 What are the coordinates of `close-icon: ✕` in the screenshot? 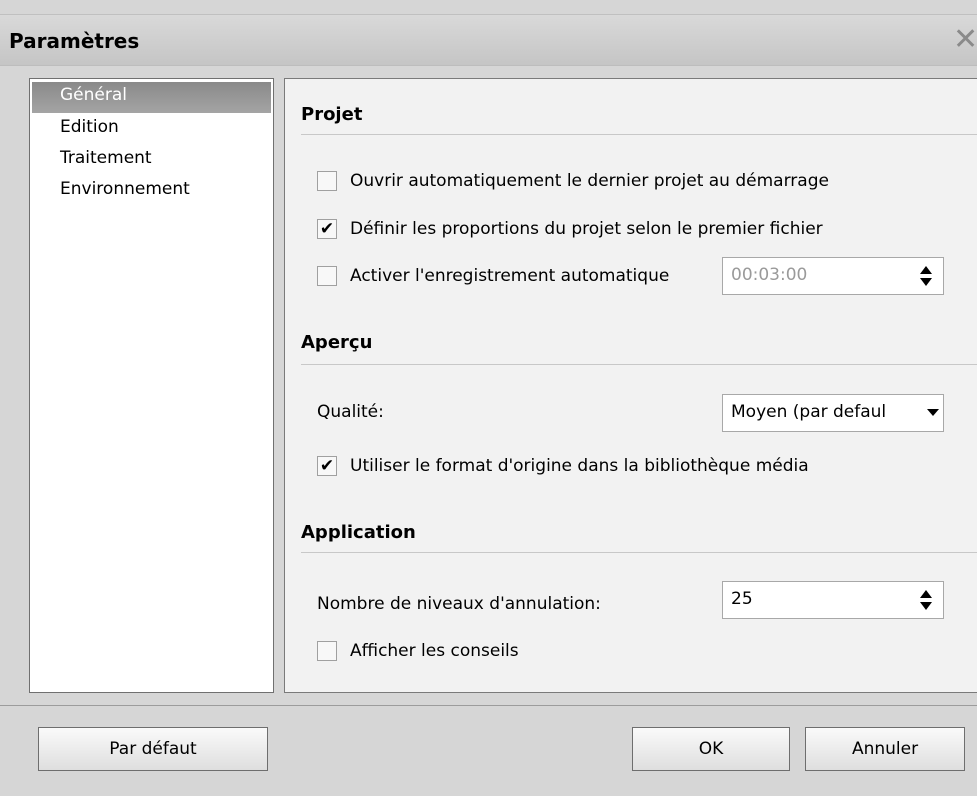 It's located at (965, 40).